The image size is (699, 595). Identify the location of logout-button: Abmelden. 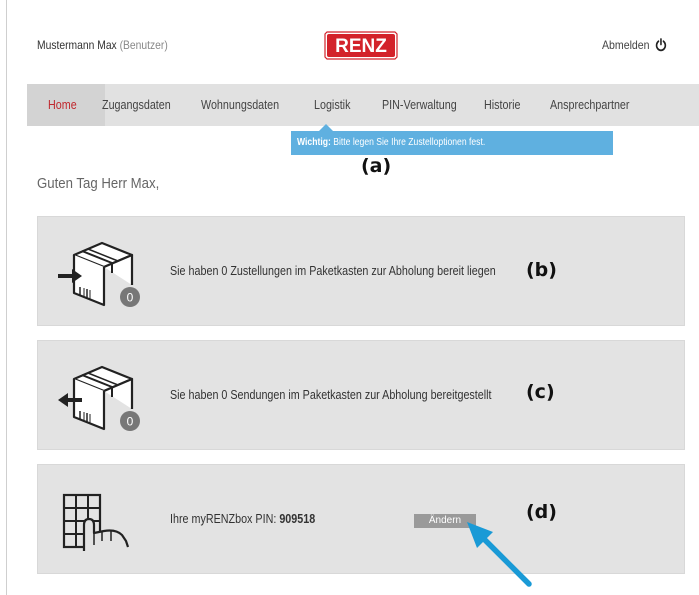
(634, 45).